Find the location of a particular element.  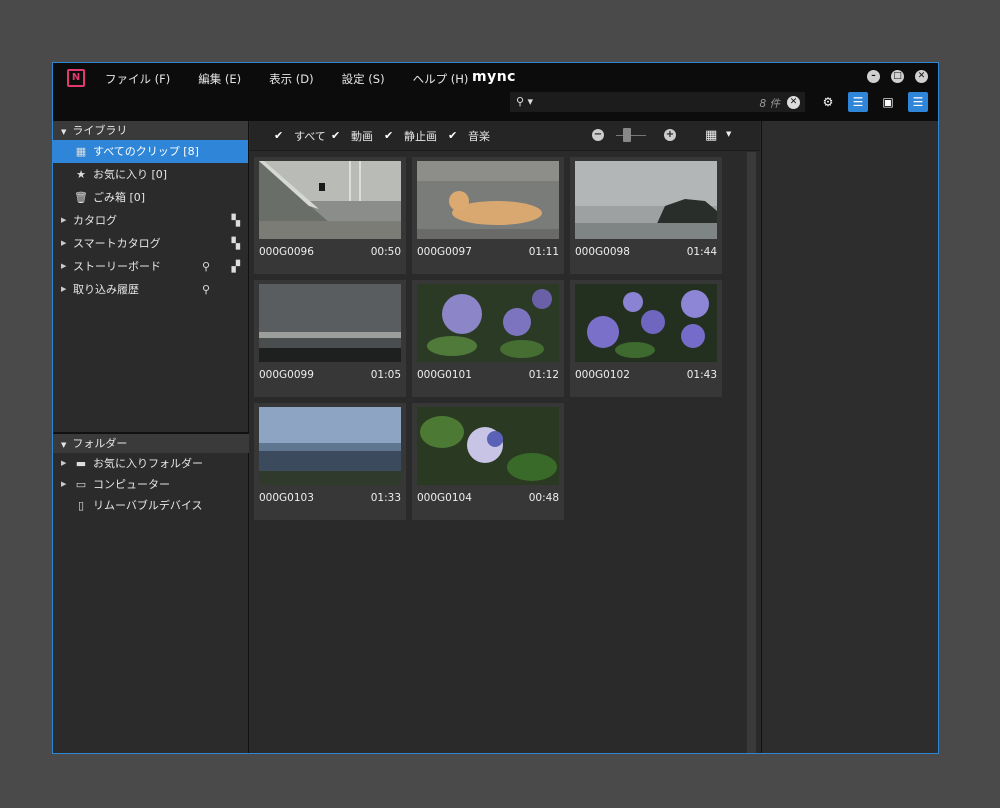

menu-view: 表示 (D) is located at coordinates (291, 79).